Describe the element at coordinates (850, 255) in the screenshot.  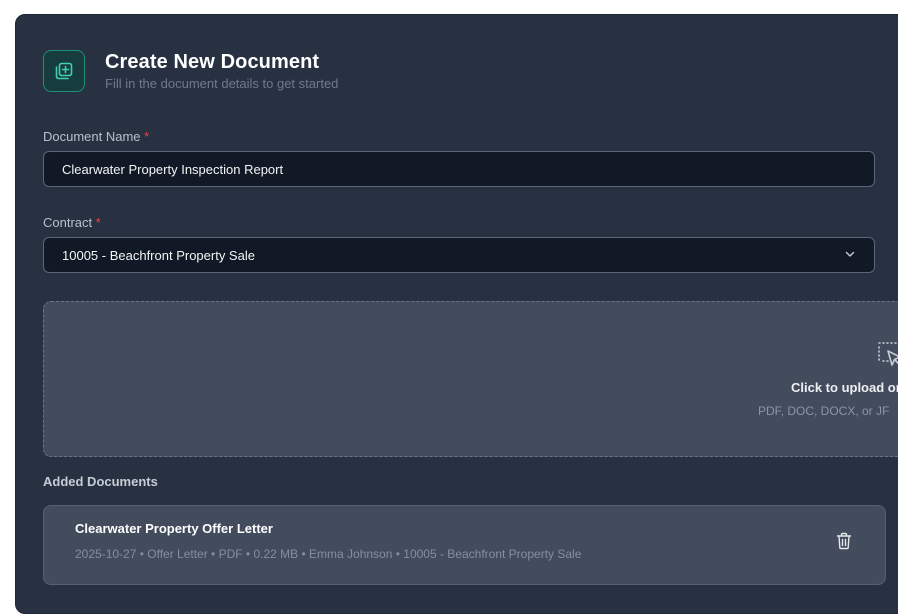
I see `chevron-down-icon` at that location.